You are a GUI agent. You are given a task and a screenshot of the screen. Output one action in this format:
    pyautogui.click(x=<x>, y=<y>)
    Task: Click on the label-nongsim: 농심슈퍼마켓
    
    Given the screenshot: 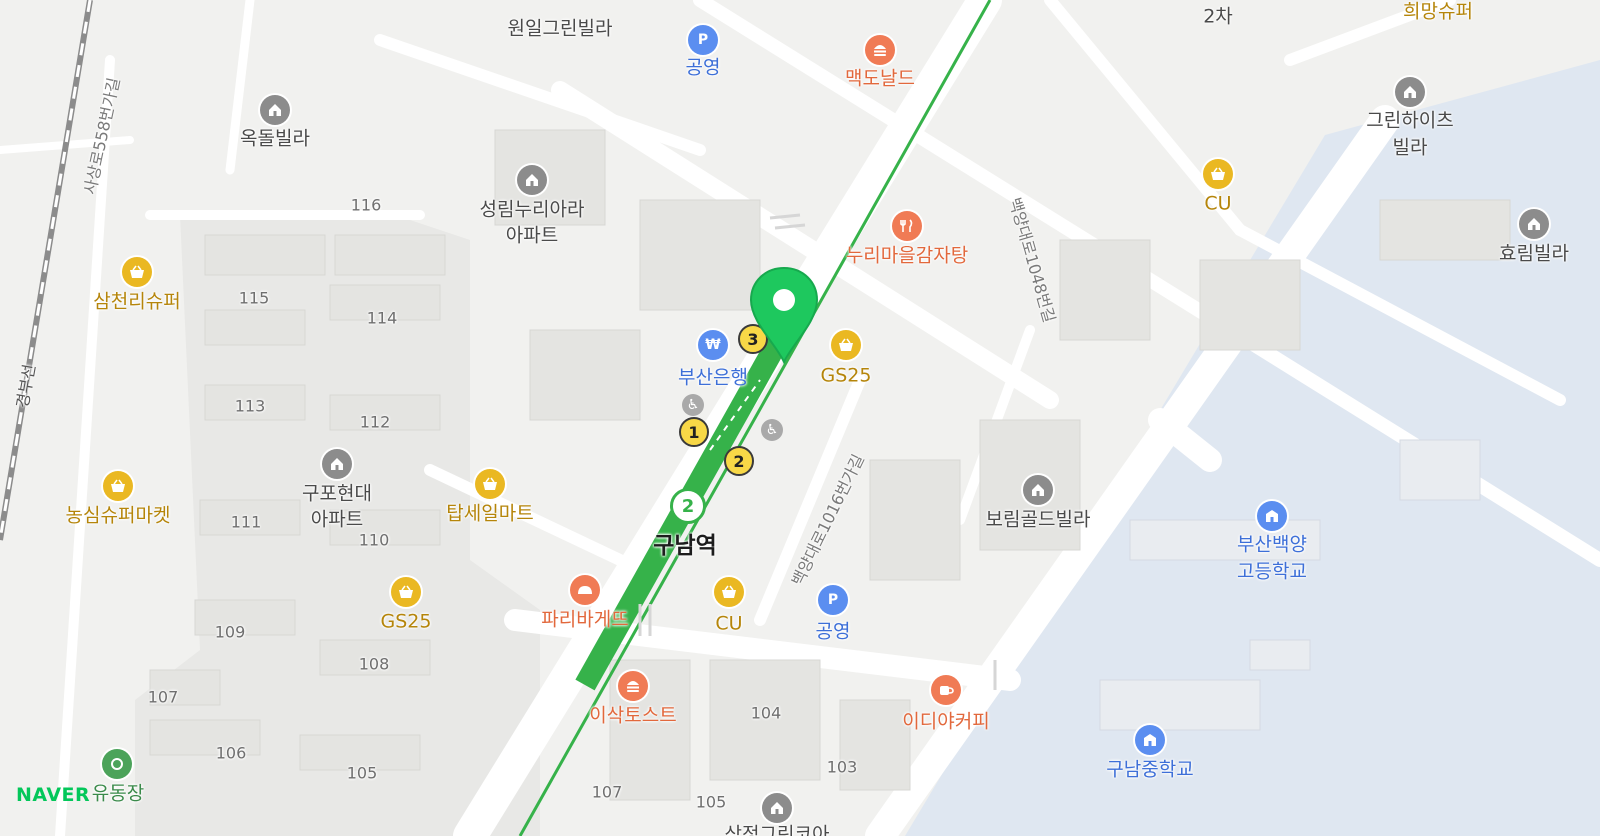 What is the action you would take?
    pyautogui.click(x=118, y=516)
    